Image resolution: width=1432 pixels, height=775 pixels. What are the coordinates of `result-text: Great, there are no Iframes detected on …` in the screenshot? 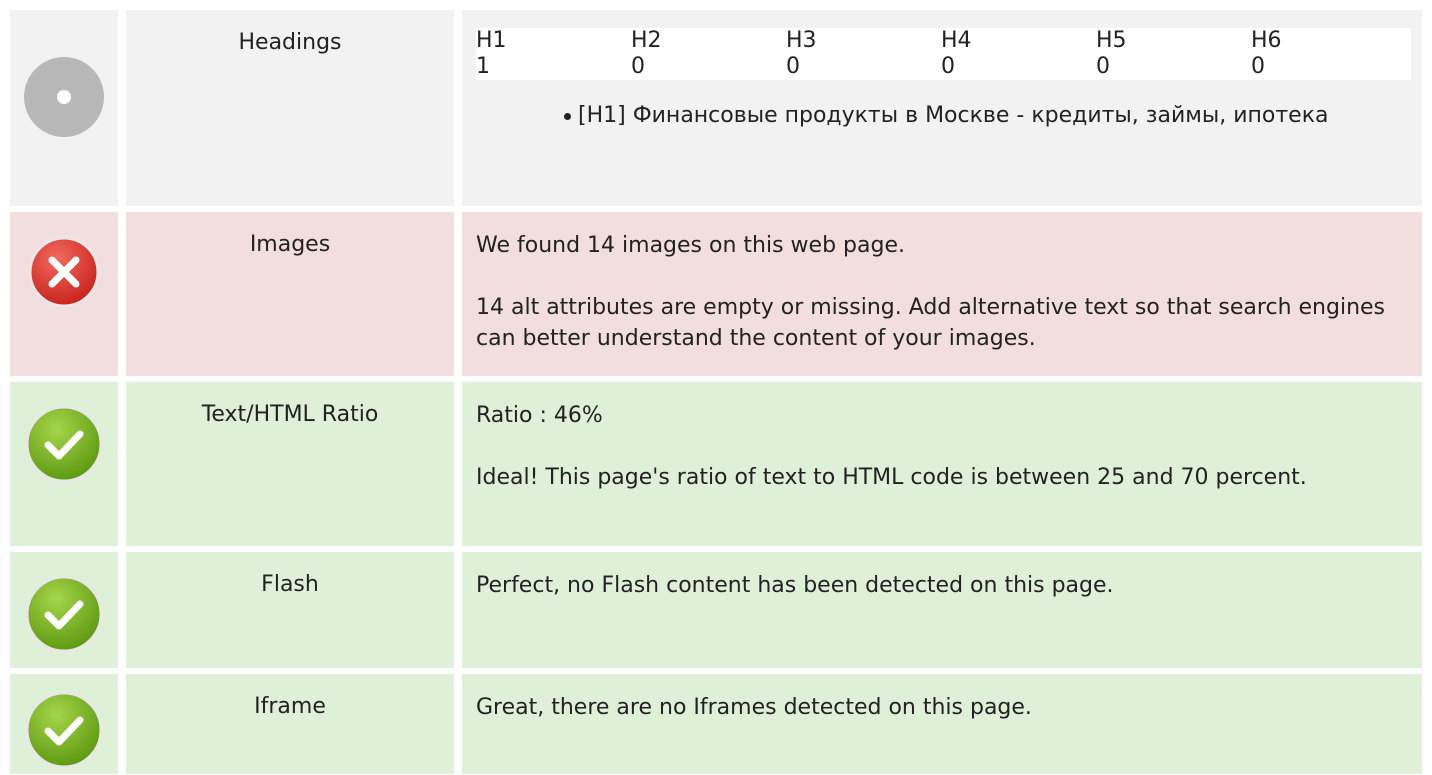 It's located at (754, 707).